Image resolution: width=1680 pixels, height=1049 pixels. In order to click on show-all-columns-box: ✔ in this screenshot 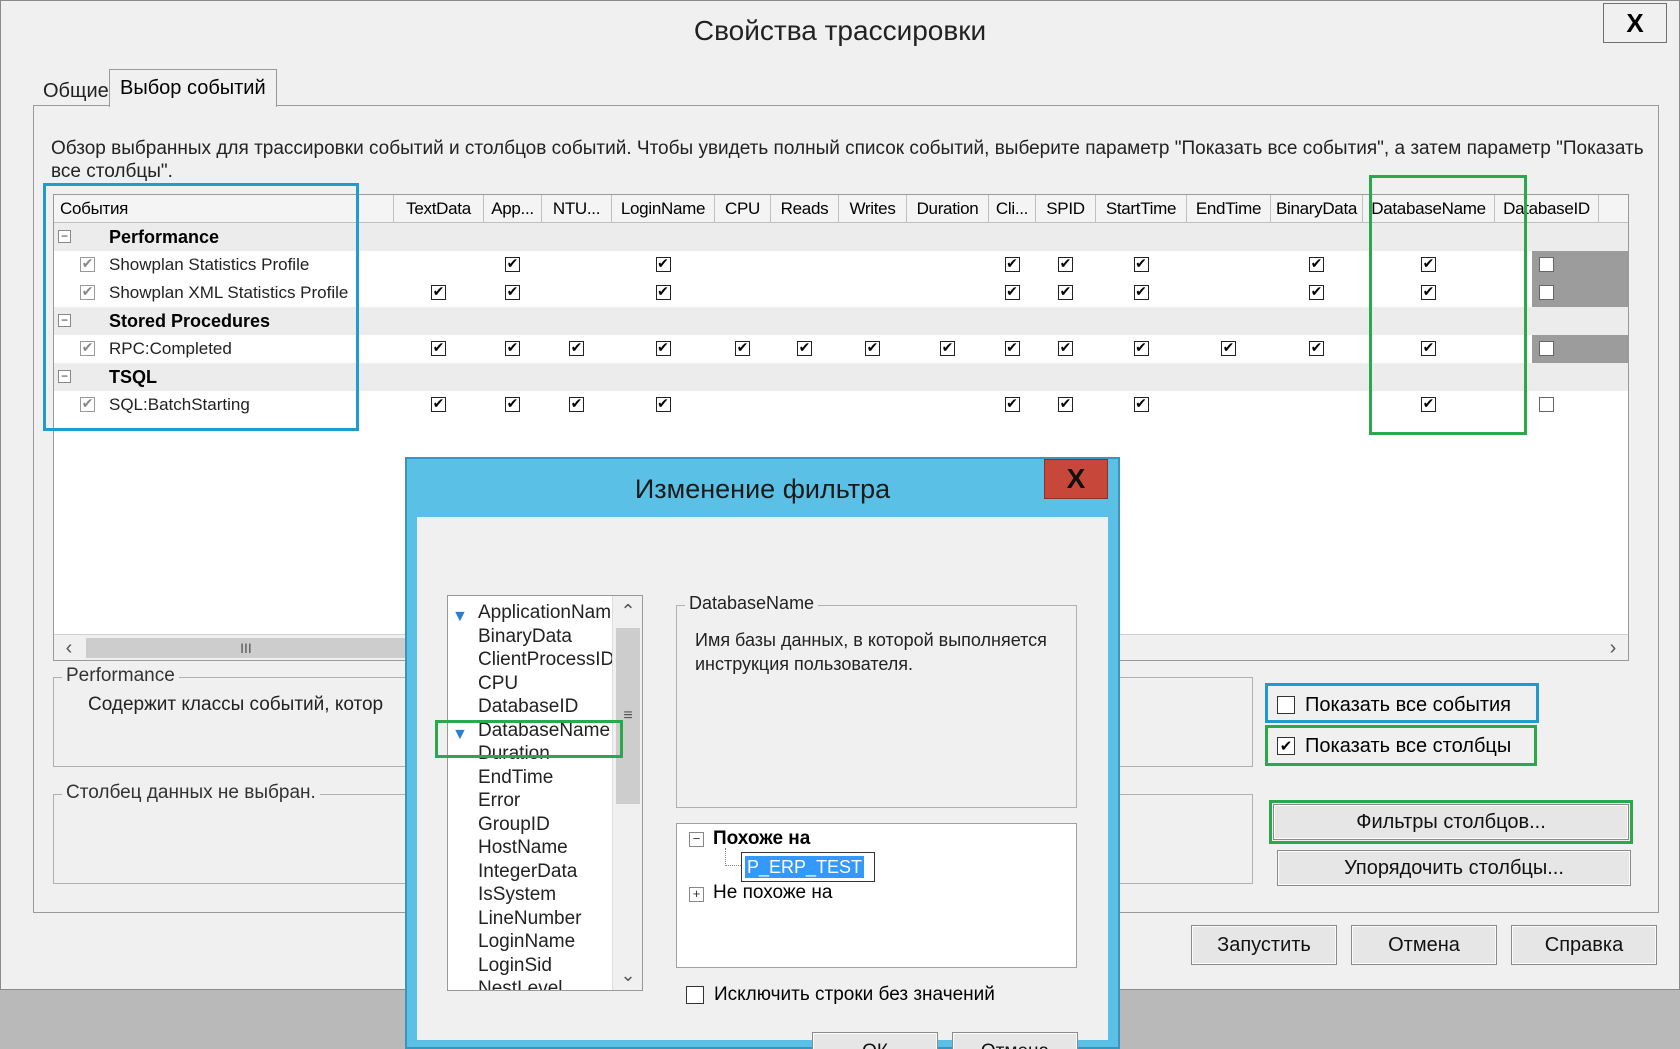, I will do `click(1286, 746)`.